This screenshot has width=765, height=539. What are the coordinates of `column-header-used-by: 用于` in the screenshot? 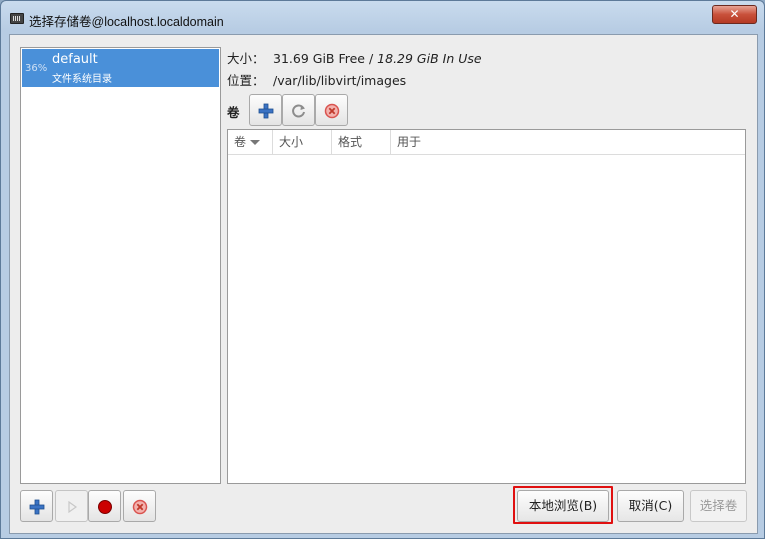 It's located at (569, 142).